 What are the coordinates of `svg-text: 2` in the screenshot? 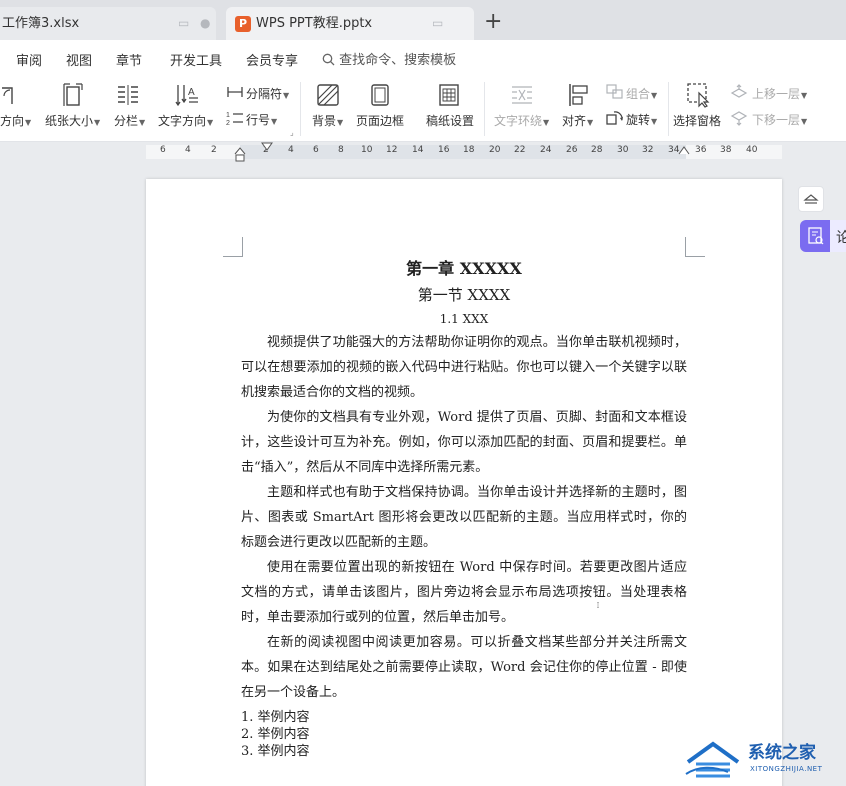 It's located at (228, 123).